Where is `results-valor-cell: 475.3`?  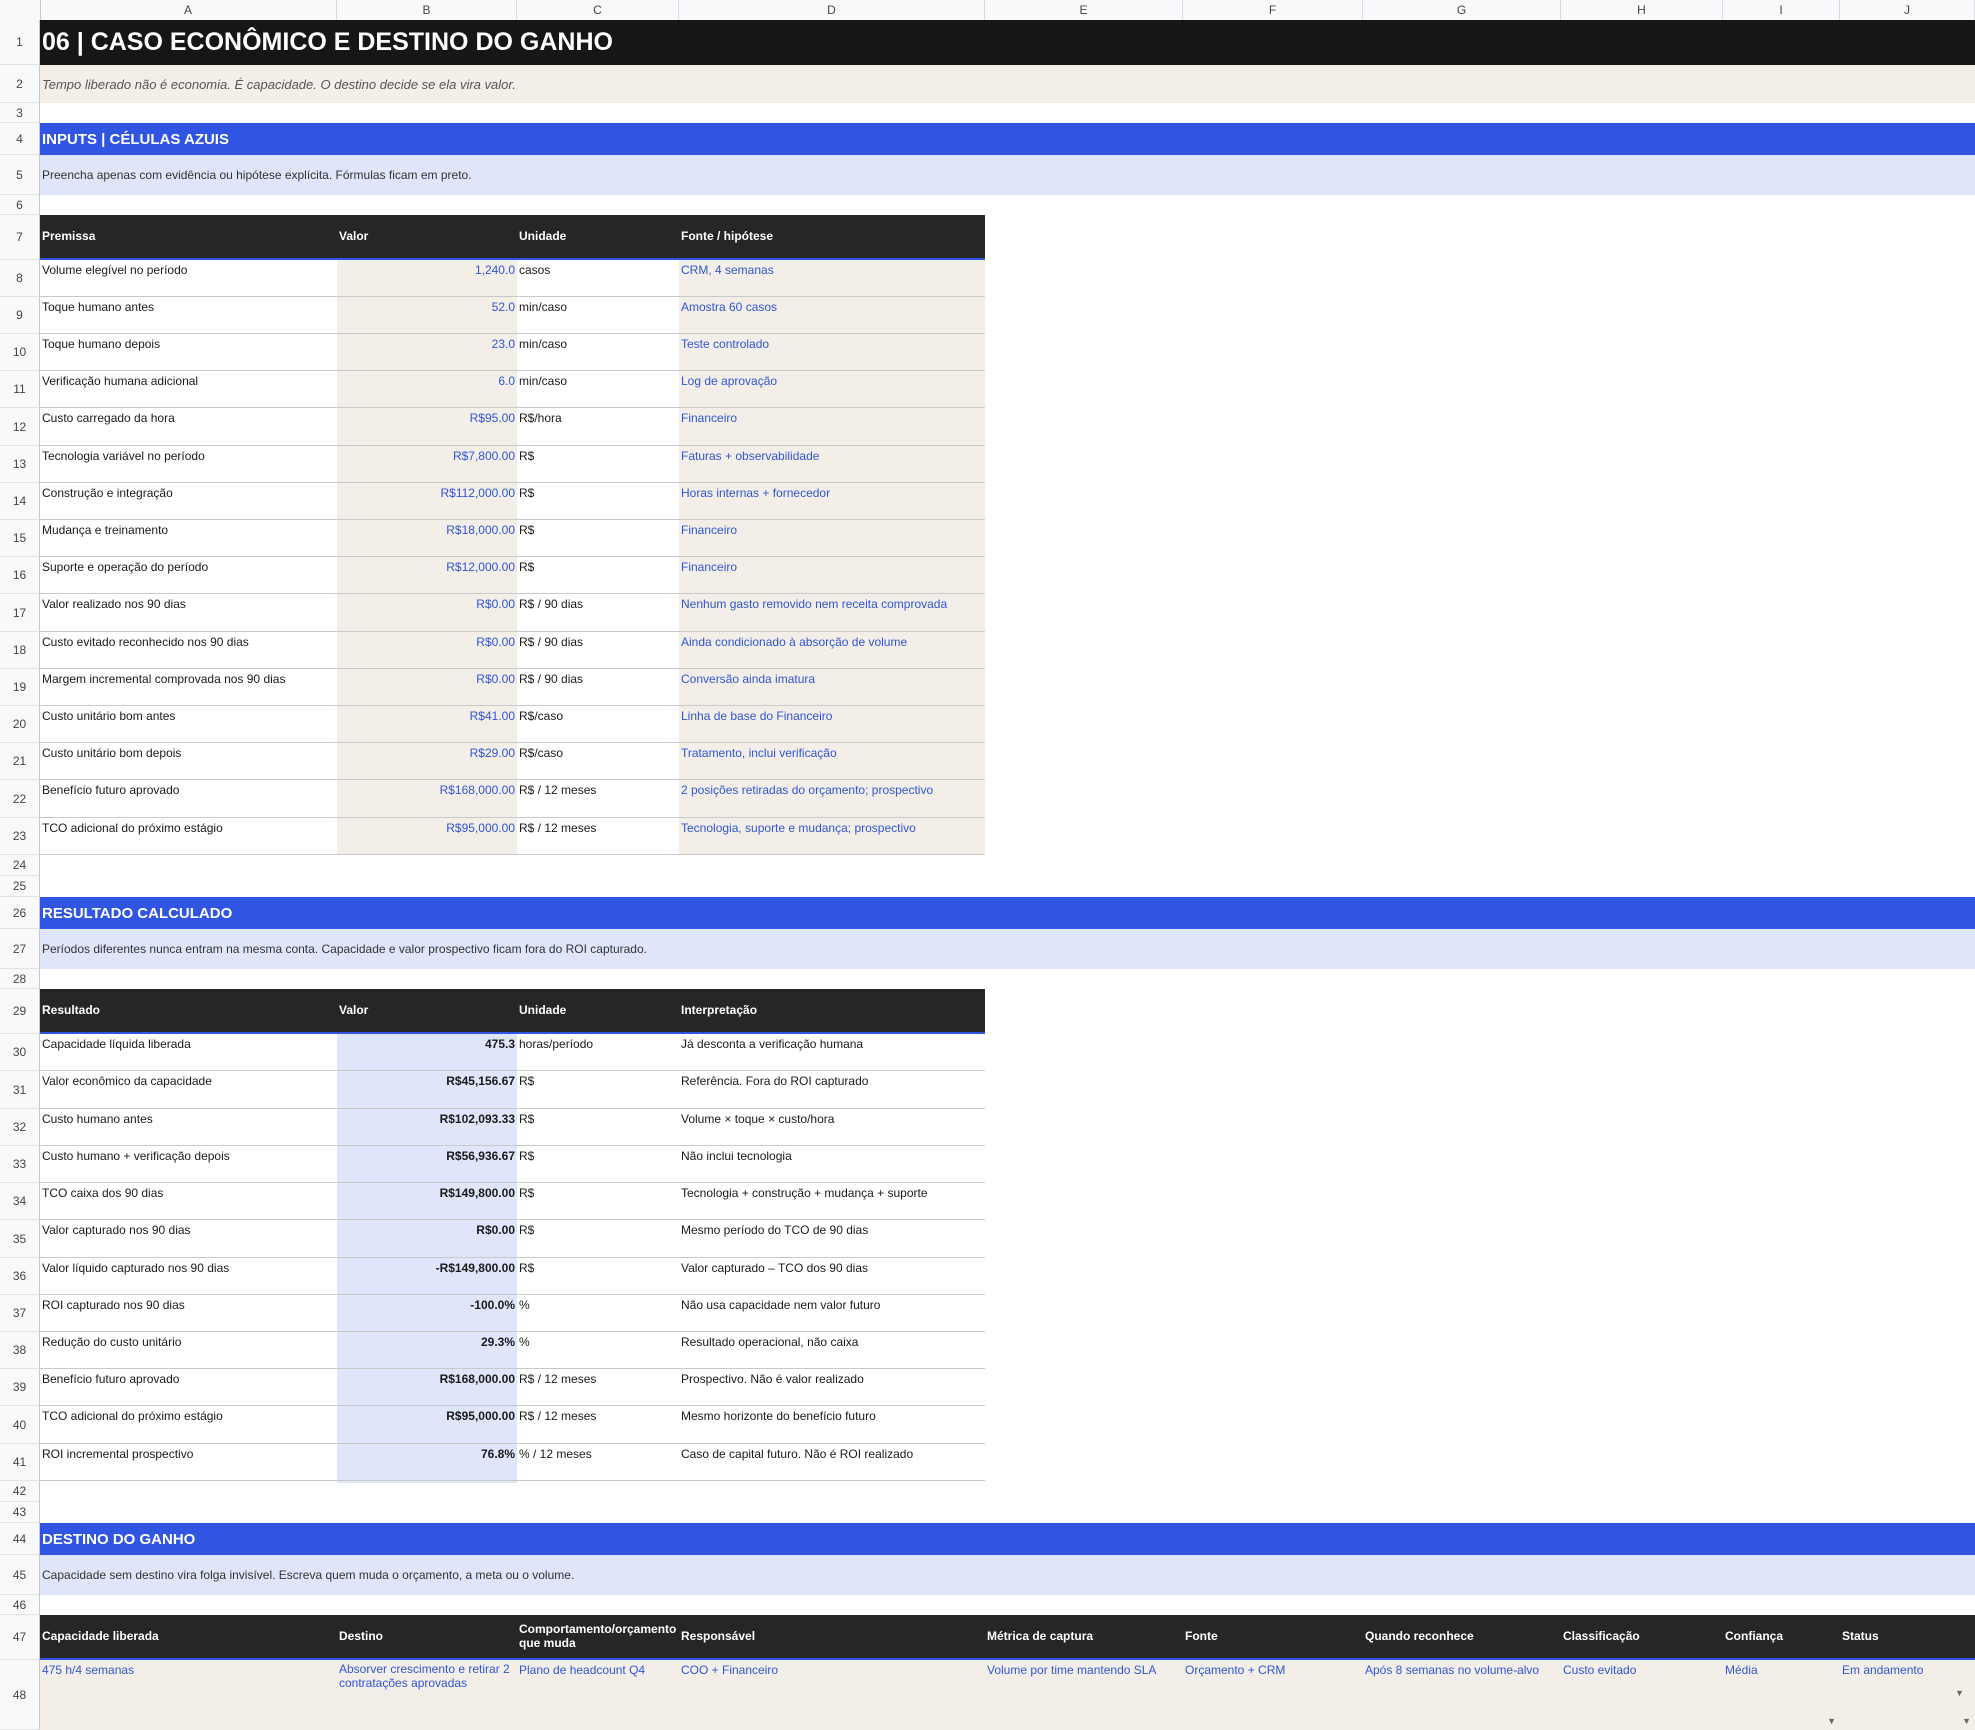
results-valor-cell: 475.3 is located at coordinates (427, 1052).